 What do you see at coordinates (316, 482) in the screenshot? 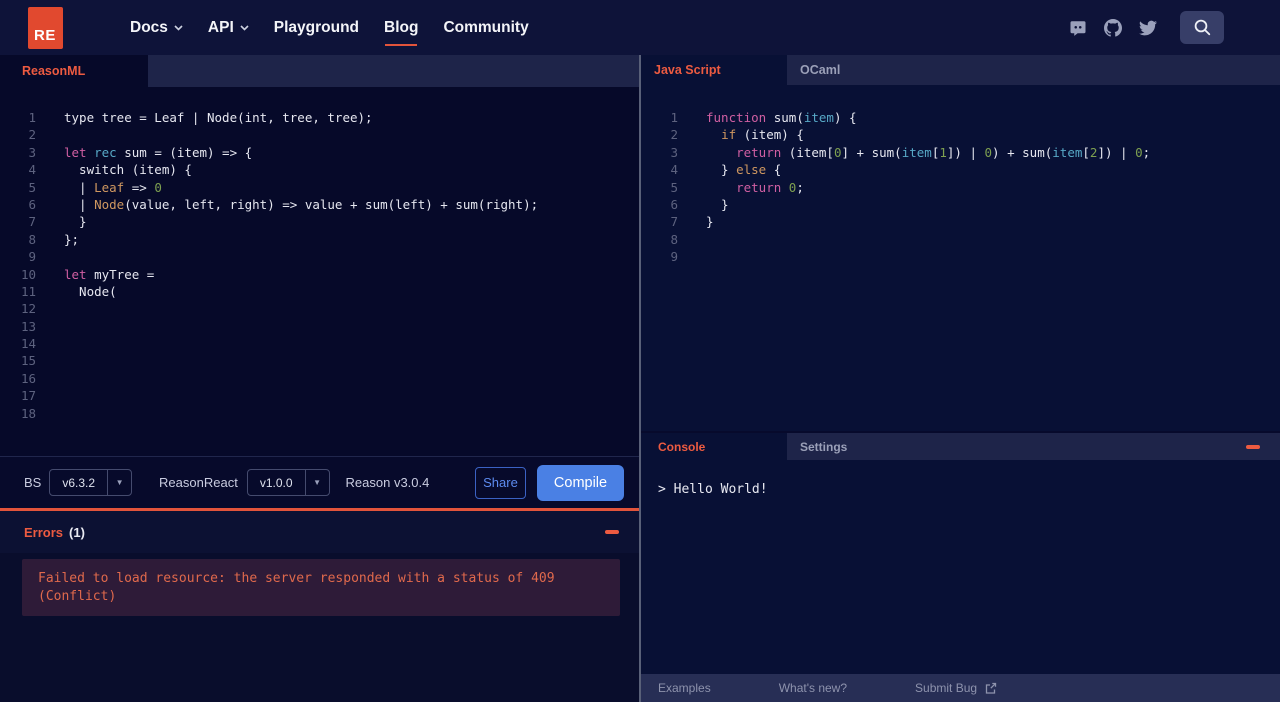
I see `caret-down-icon: ▼` at bounding box center [316, 482].